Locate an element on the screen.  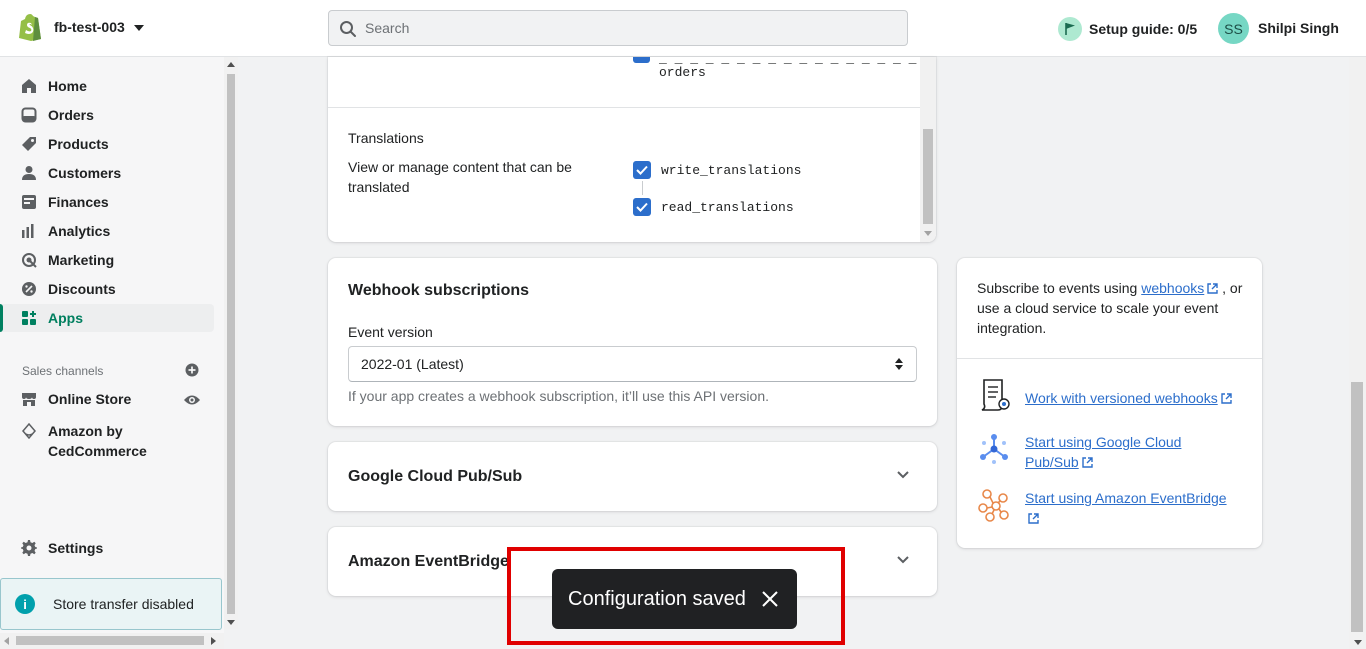
person-icon is located at coordinates (29, 173).